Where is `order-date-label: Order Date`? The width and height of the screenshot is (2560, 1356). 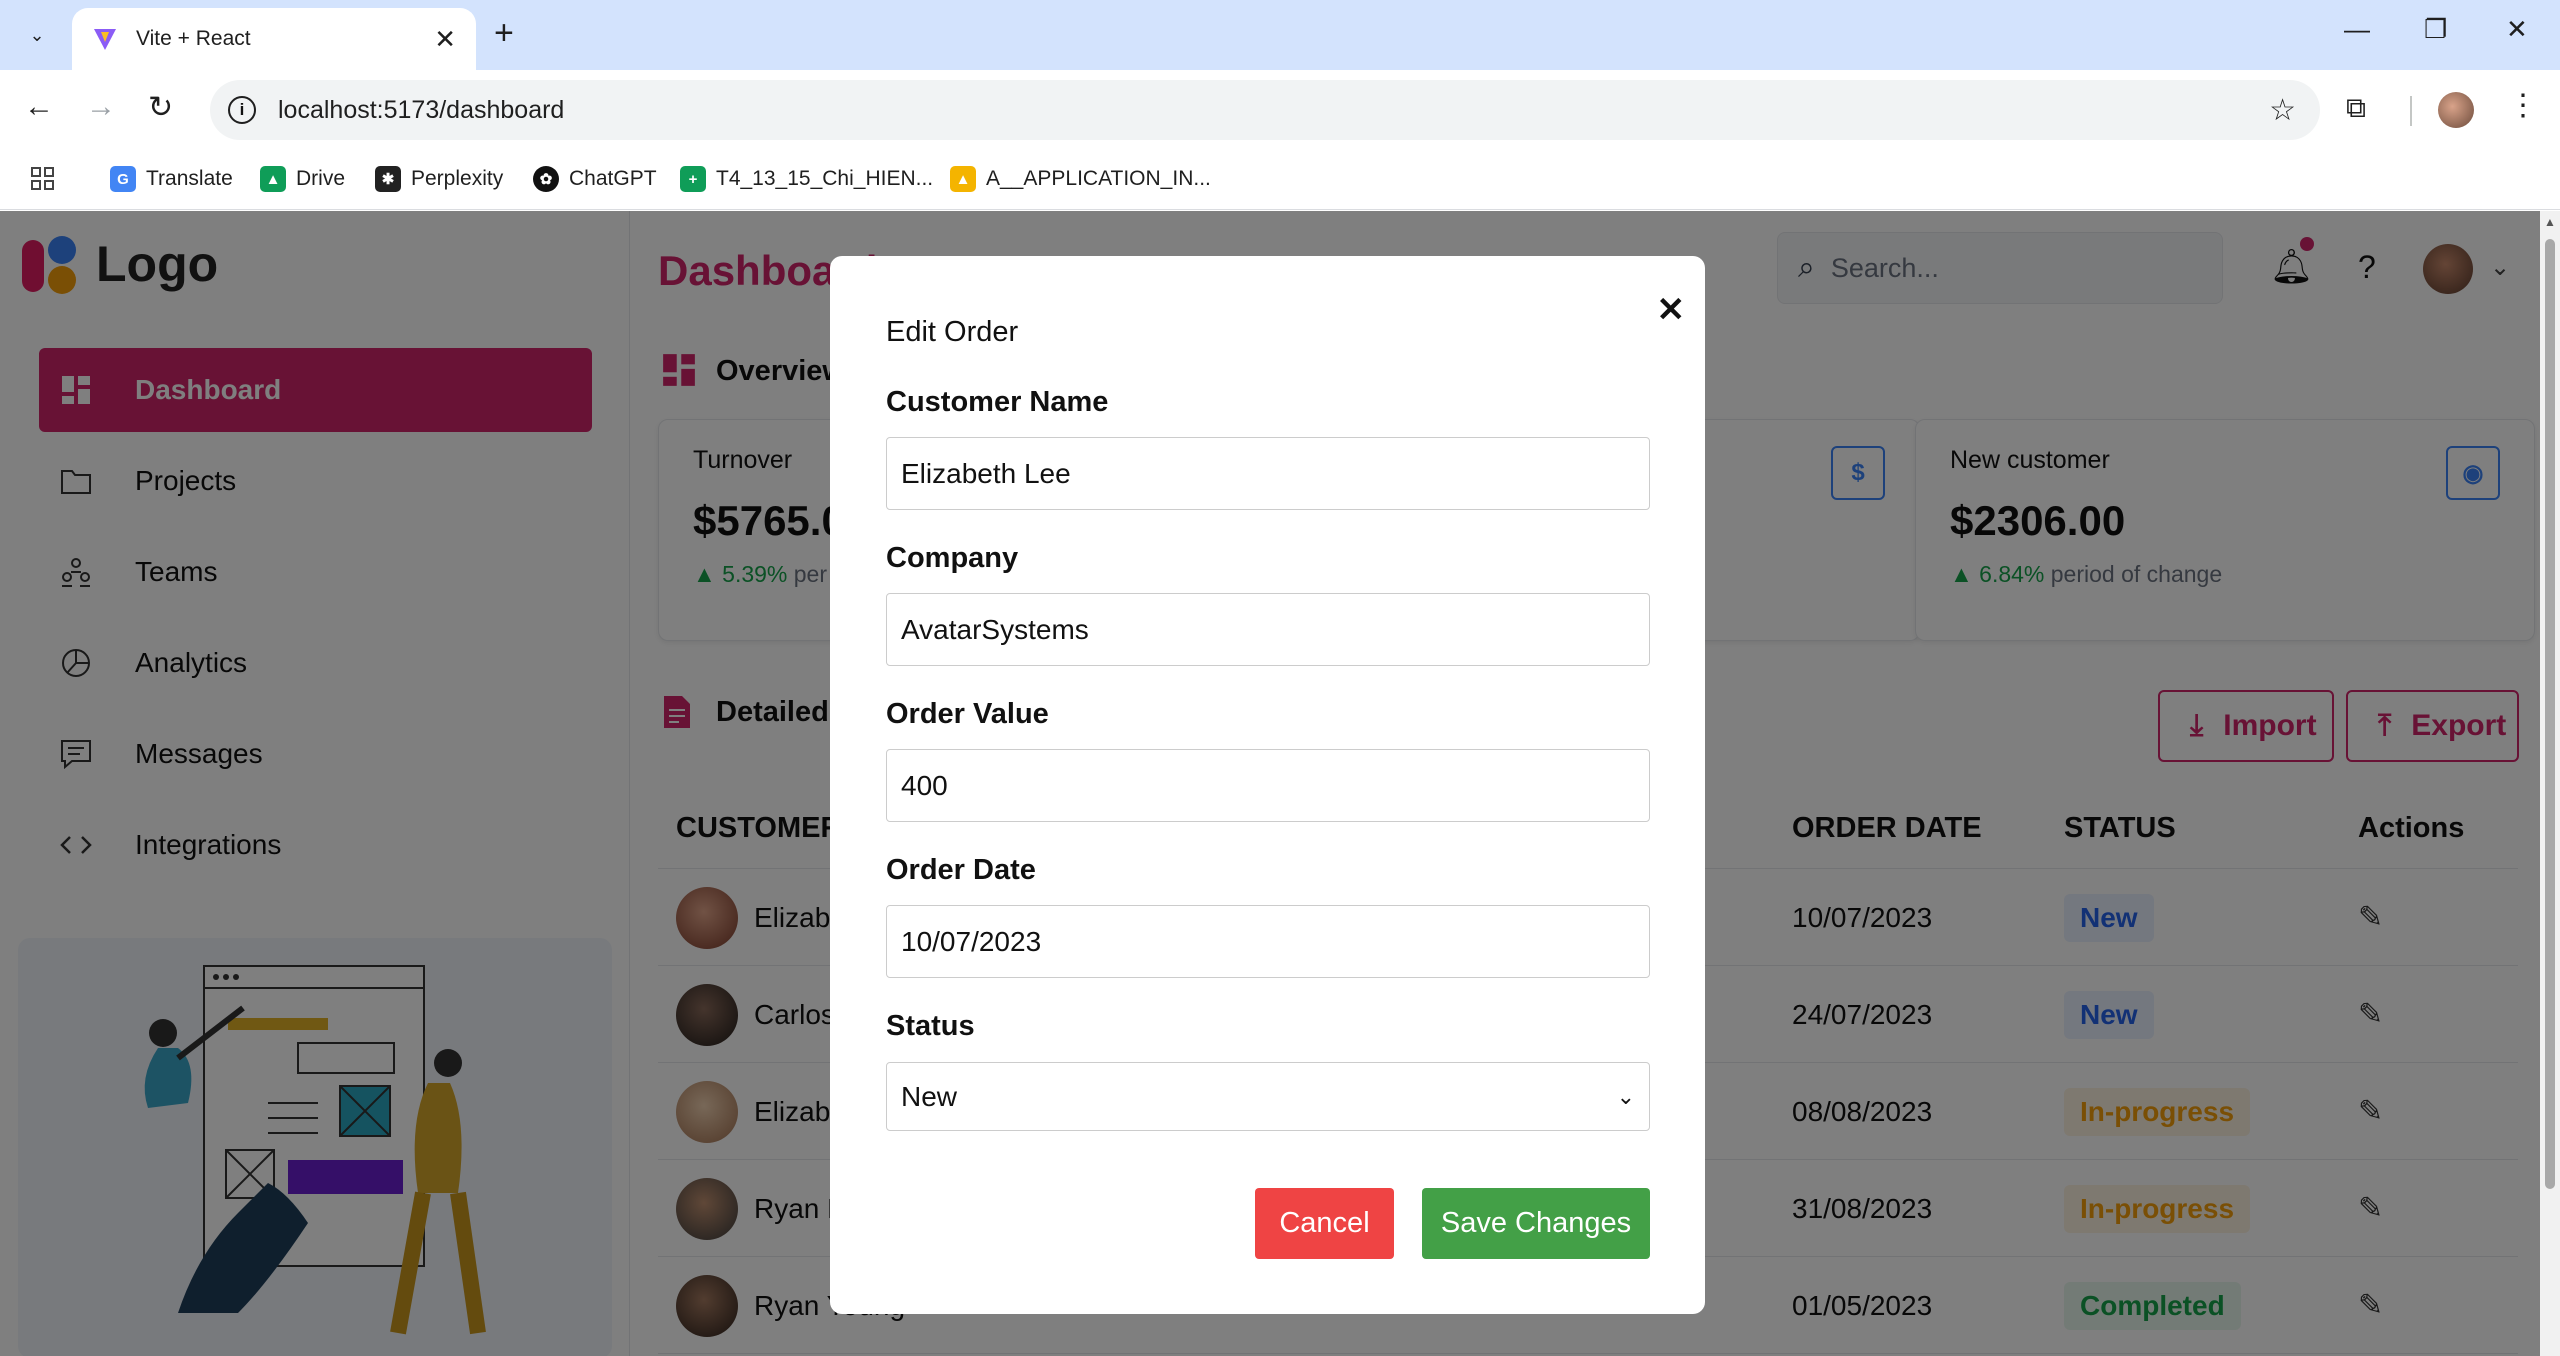
order-date-label: Order Date is located at coordinates (961, 870).